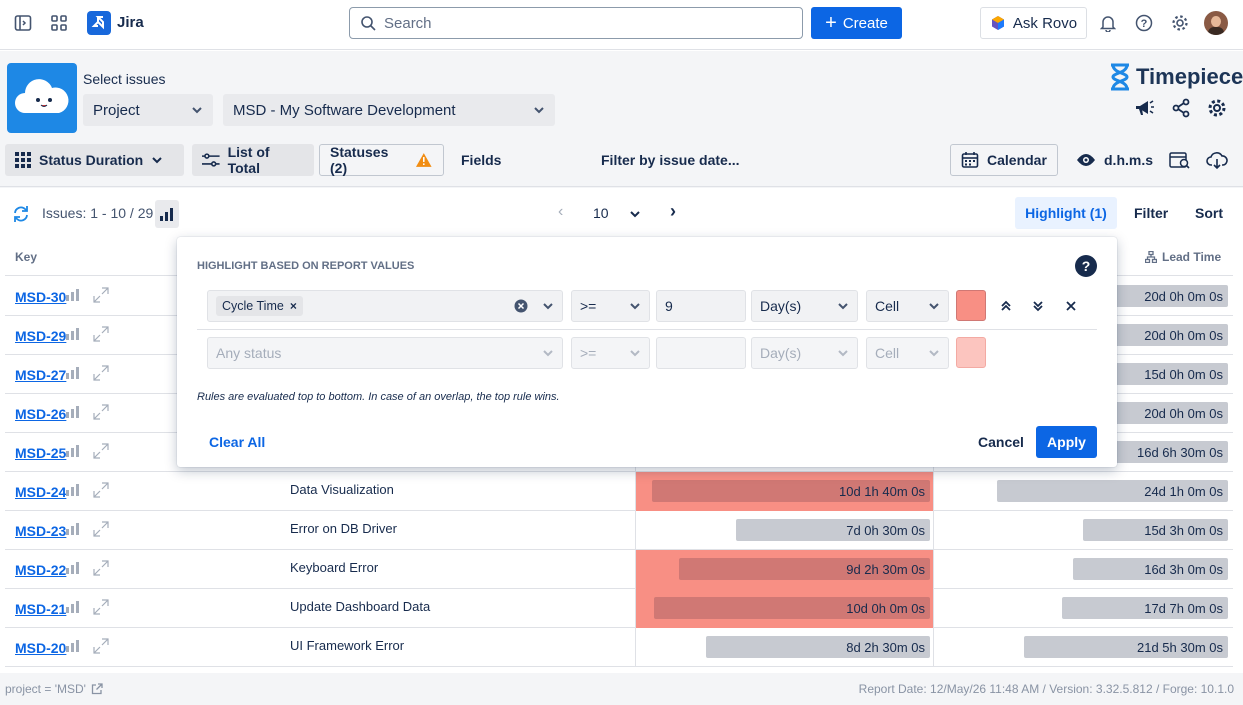 This screenshot has height=705, width=1243. I want to click on cycle-time-cell: 10d 0h 0m 0s, so click(784, 608).